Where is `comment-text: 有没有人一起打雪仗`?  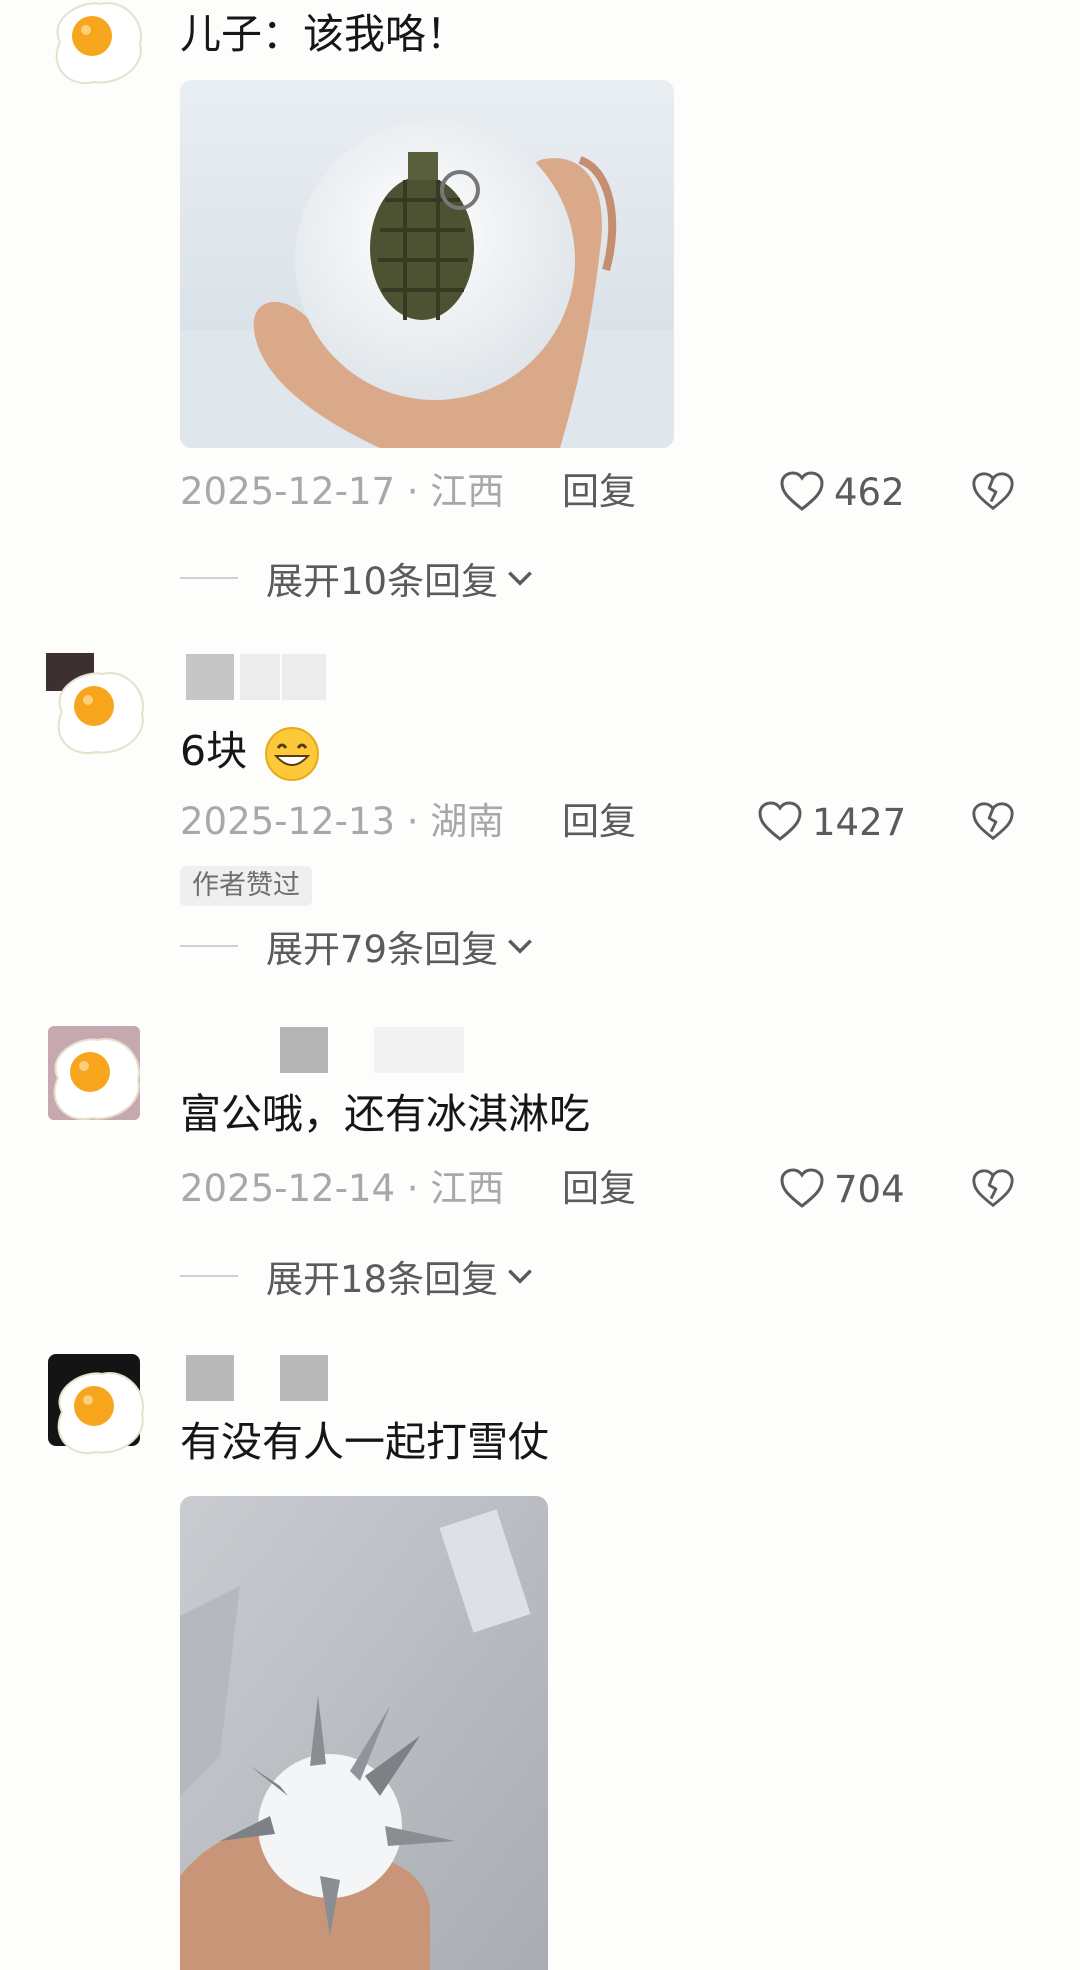
comment-text: 有没有人一起打雪仗 is located at coordinates (364, 1442).